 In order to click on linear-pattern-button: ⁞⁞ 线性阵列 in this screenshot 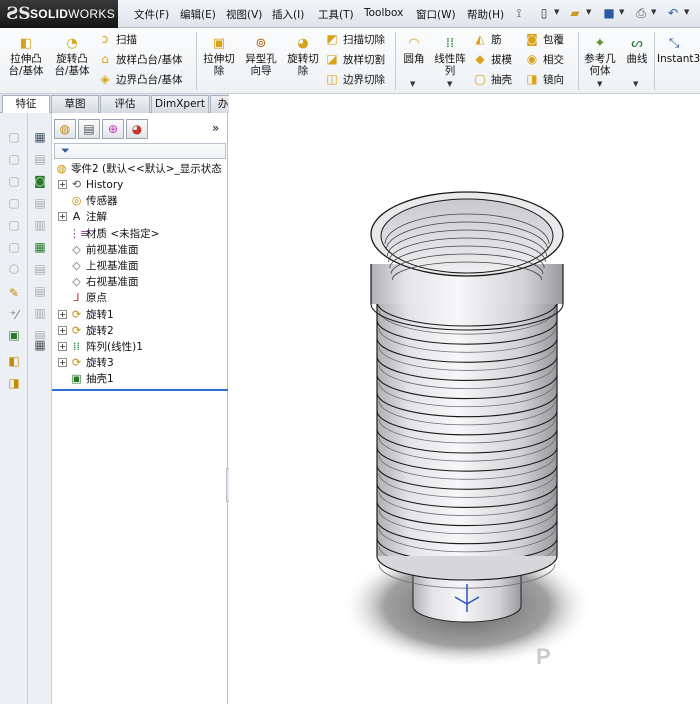, I will do `click(450, 56)`.